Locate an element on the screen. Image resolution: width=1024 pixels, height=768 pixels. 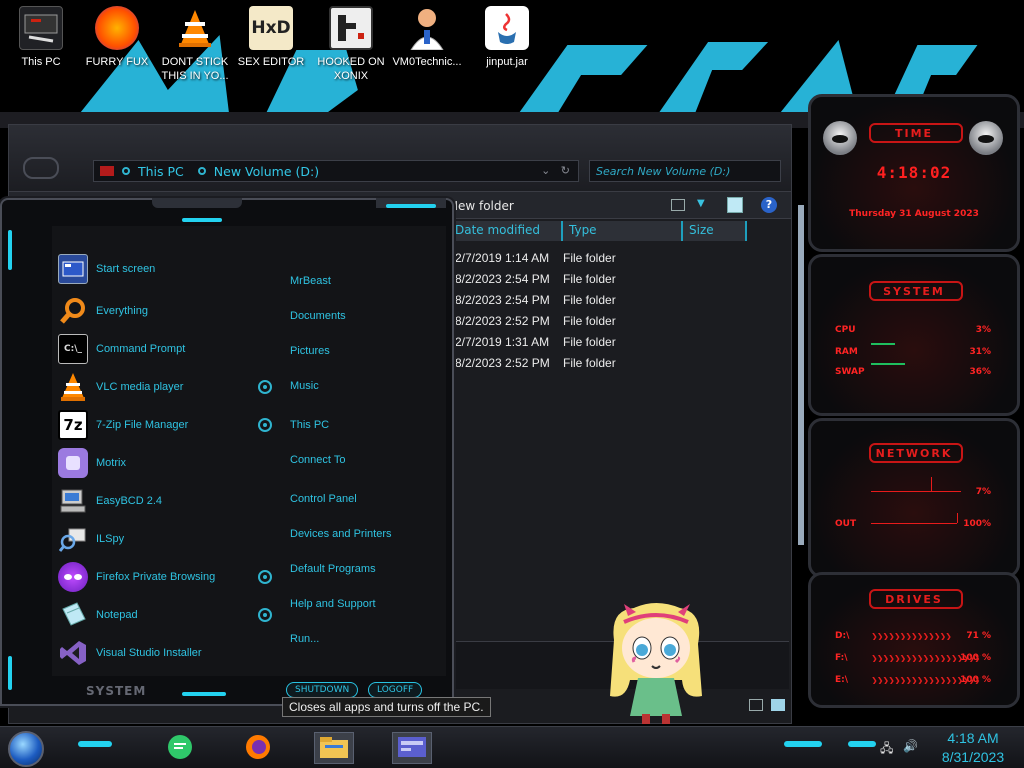
program-start-screen: Start screen is located at coordinates (168, 269).